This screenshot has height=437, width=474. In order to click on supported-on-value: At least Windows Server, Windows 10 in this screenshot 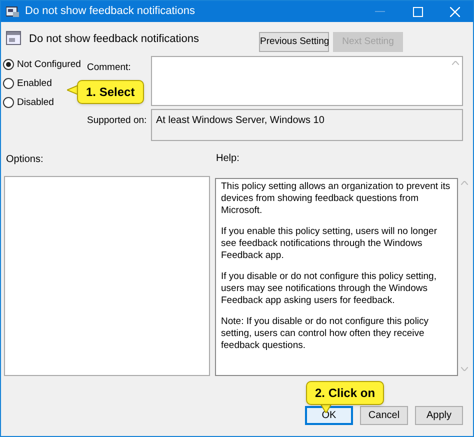, I will do `click(240, 120)`.